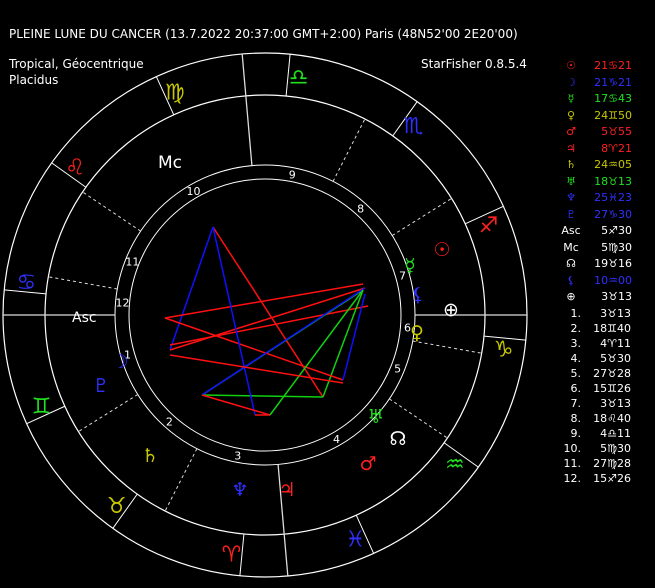  Describe the element at coordinates (576, 418) in the screenshot. I see `house-number-label: 8.` at that location.